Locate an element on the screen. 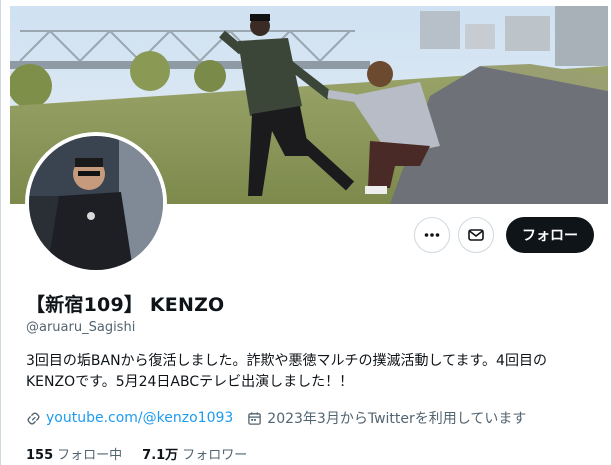 This screenshot has height=465, width=612. link-icon is located at coordinates (33, 418).